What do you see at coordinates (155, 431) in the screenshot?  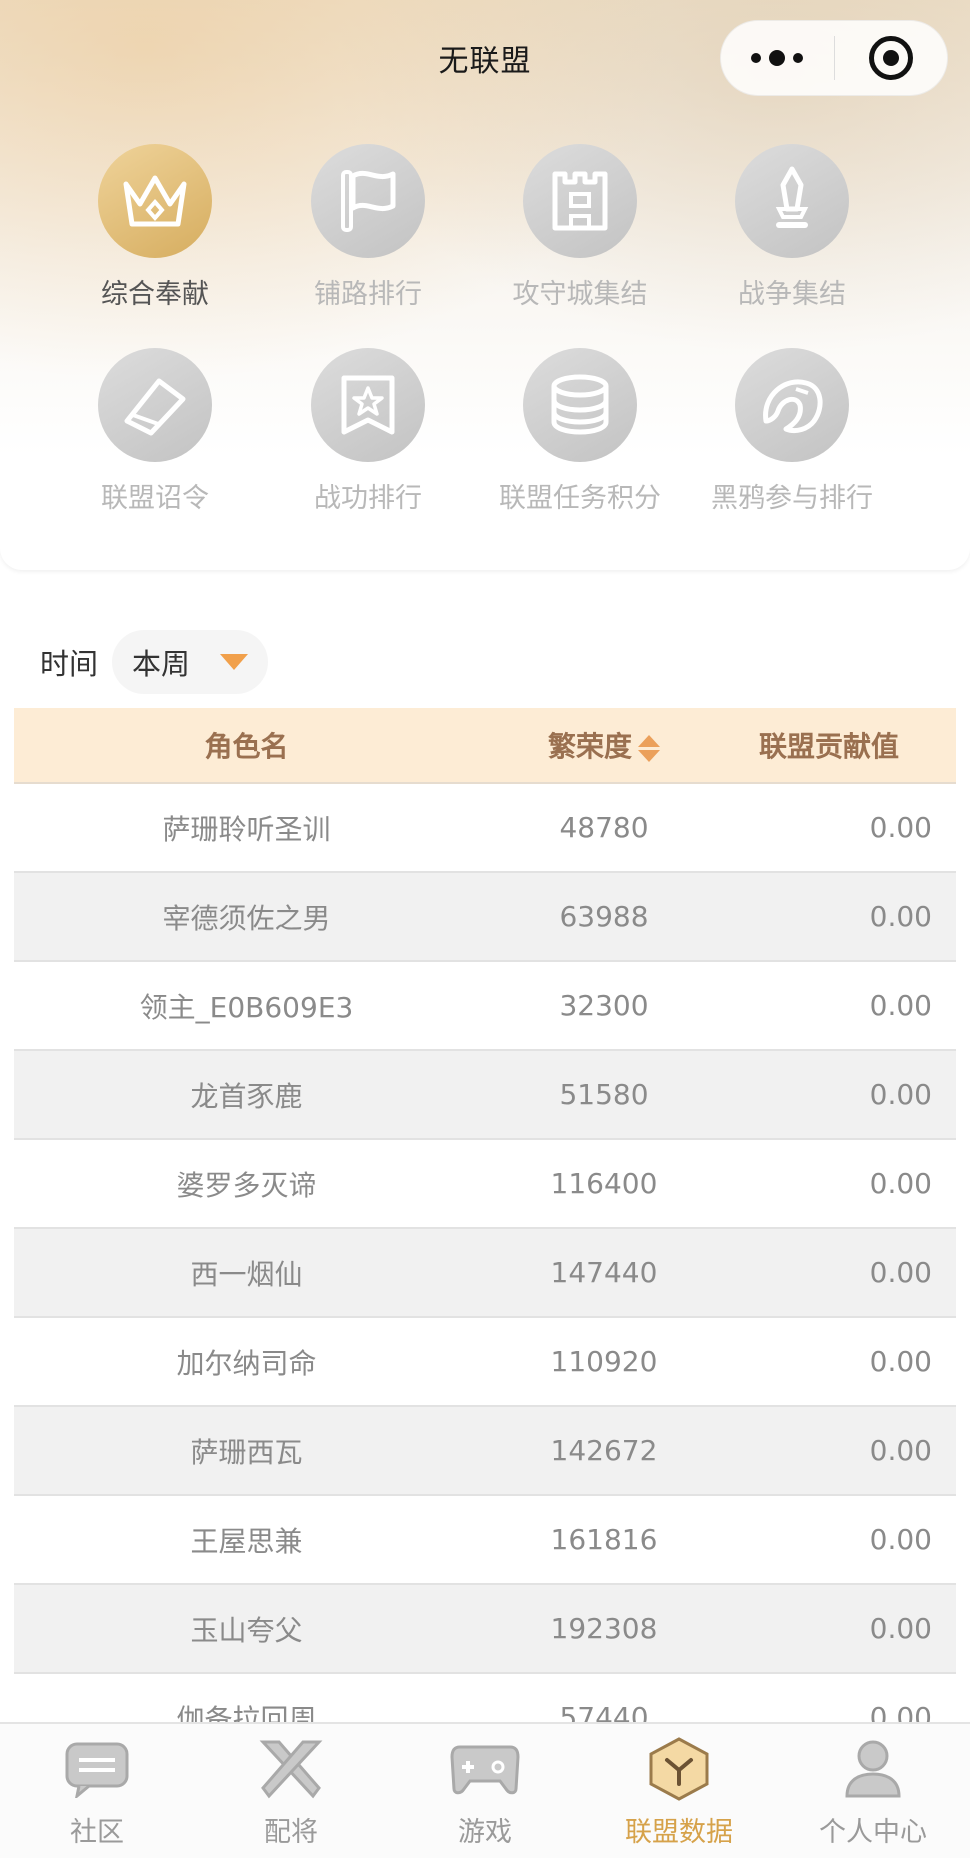 I see `menu-item-alliance-edict: 联盟诏令` at bounding box center [155, 431].